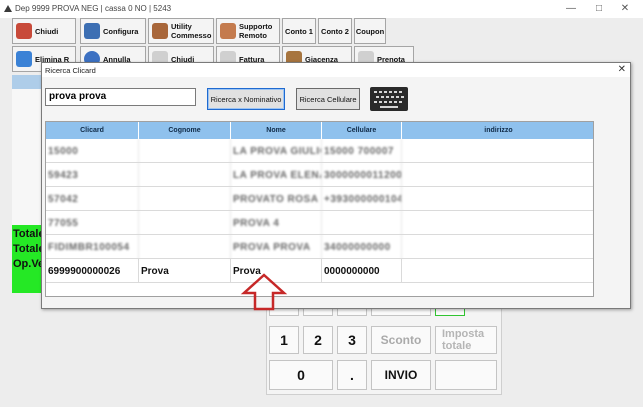  Describe the element at coordinates (185, 130) in the screenshot. I see `col-cognome: Cognome` at that location.